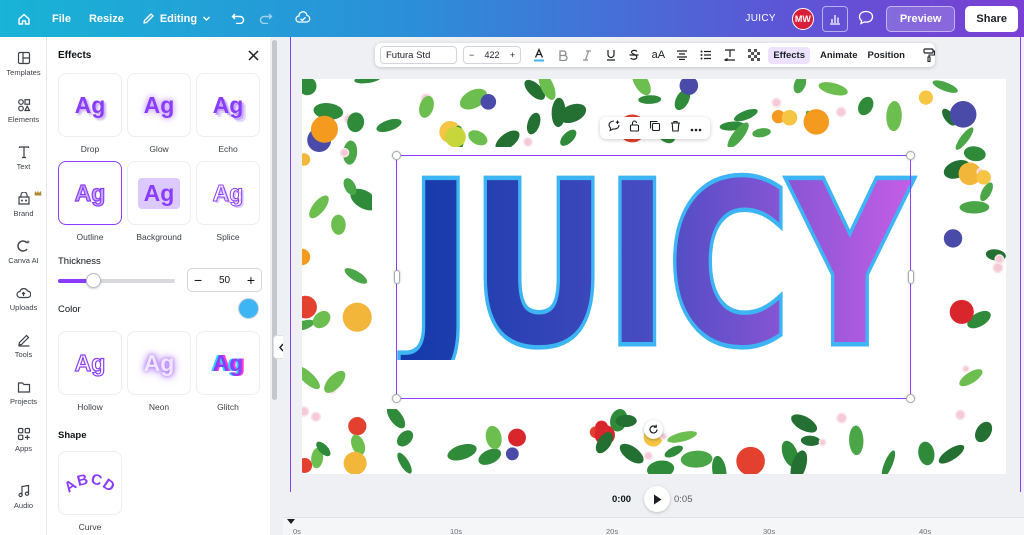 This screenshot has height=535, width=1024. Describe the element at coordinates (23, 440) in the screenshot. I see `rail-item-apps: Apps` at that location.